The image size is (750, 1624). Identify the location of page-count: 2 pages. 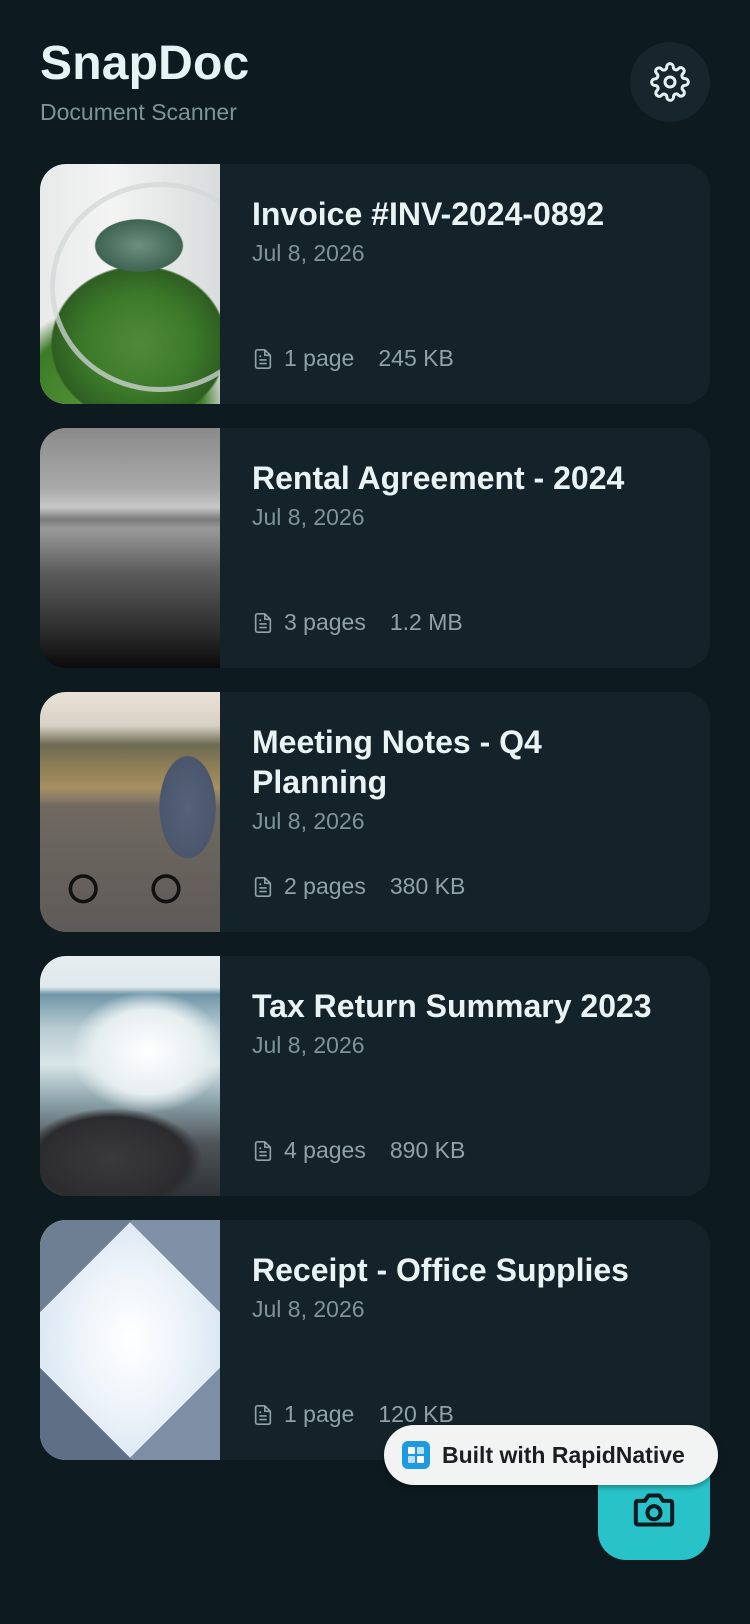
(325, 886).